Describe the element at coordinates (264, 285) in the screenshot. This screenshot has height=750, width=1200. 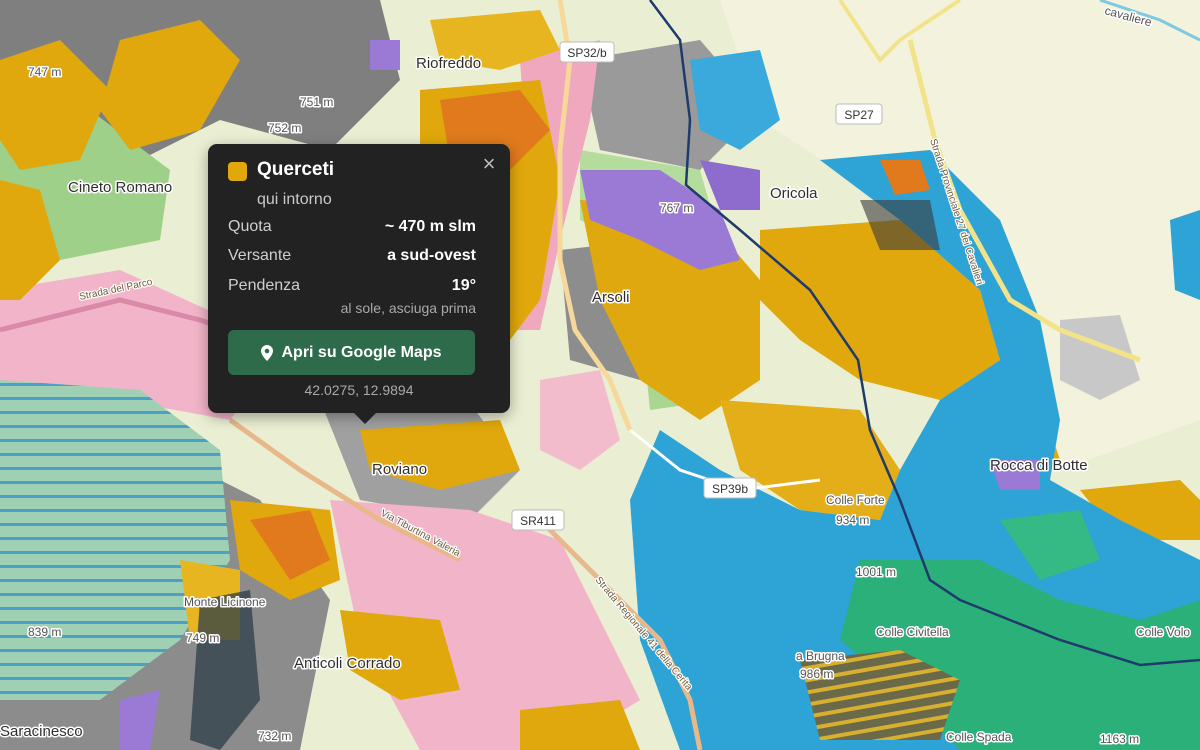
I see `info-key: Pendenza` at that location.